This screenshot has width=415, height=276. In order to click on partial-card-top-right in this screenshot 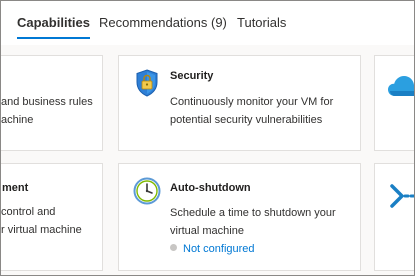, I will do `click(394, 103)`.